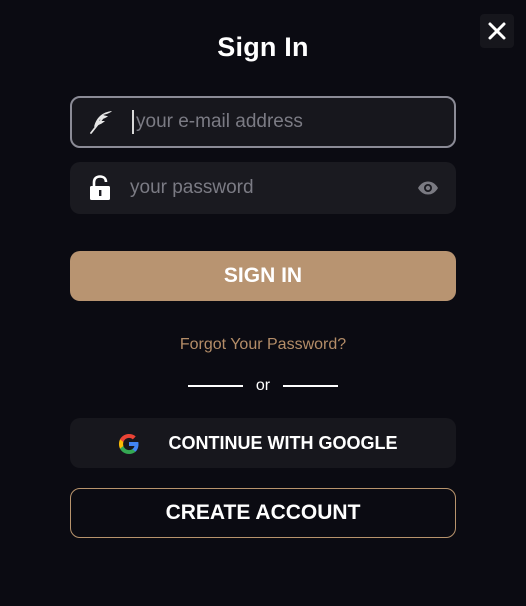  I want to click on divider-line-right, so click(310, 386).